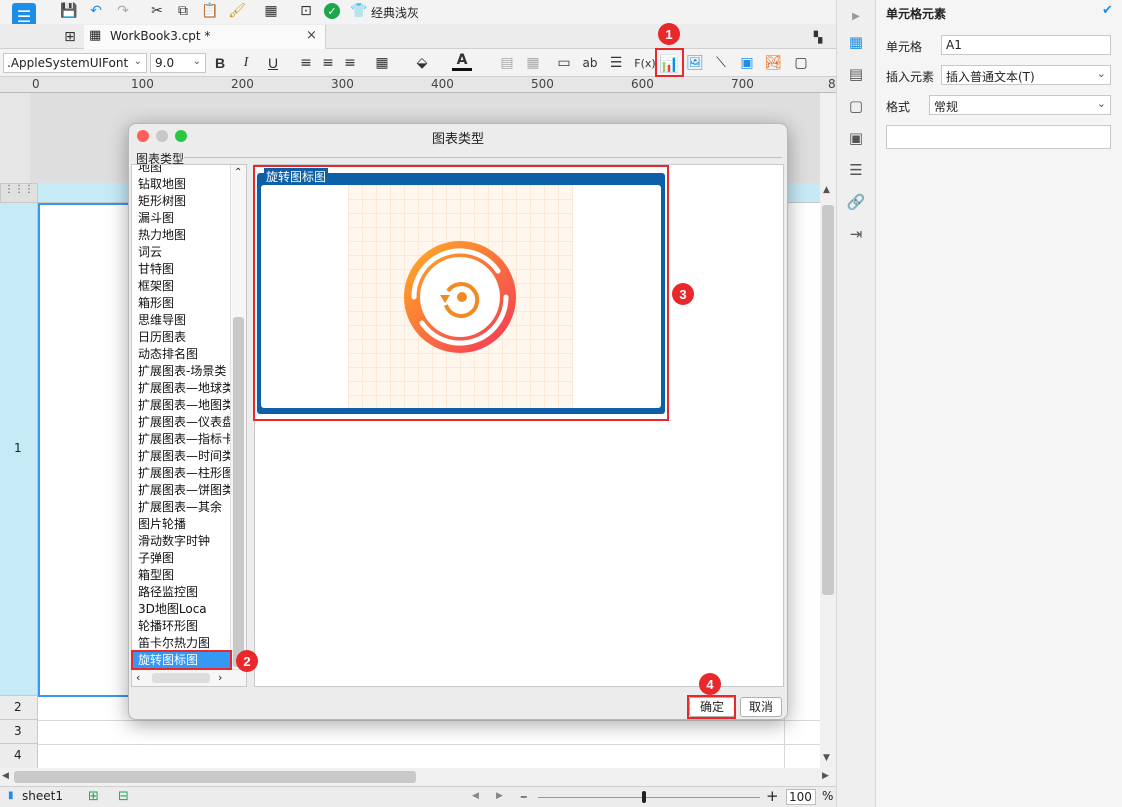 The height and width of the screenshot is (807, 1122). Describe the element at coordinates (75, 63) in the screenshot. I see `font-select: .AppleSystemUIFont ⌄` at that location.